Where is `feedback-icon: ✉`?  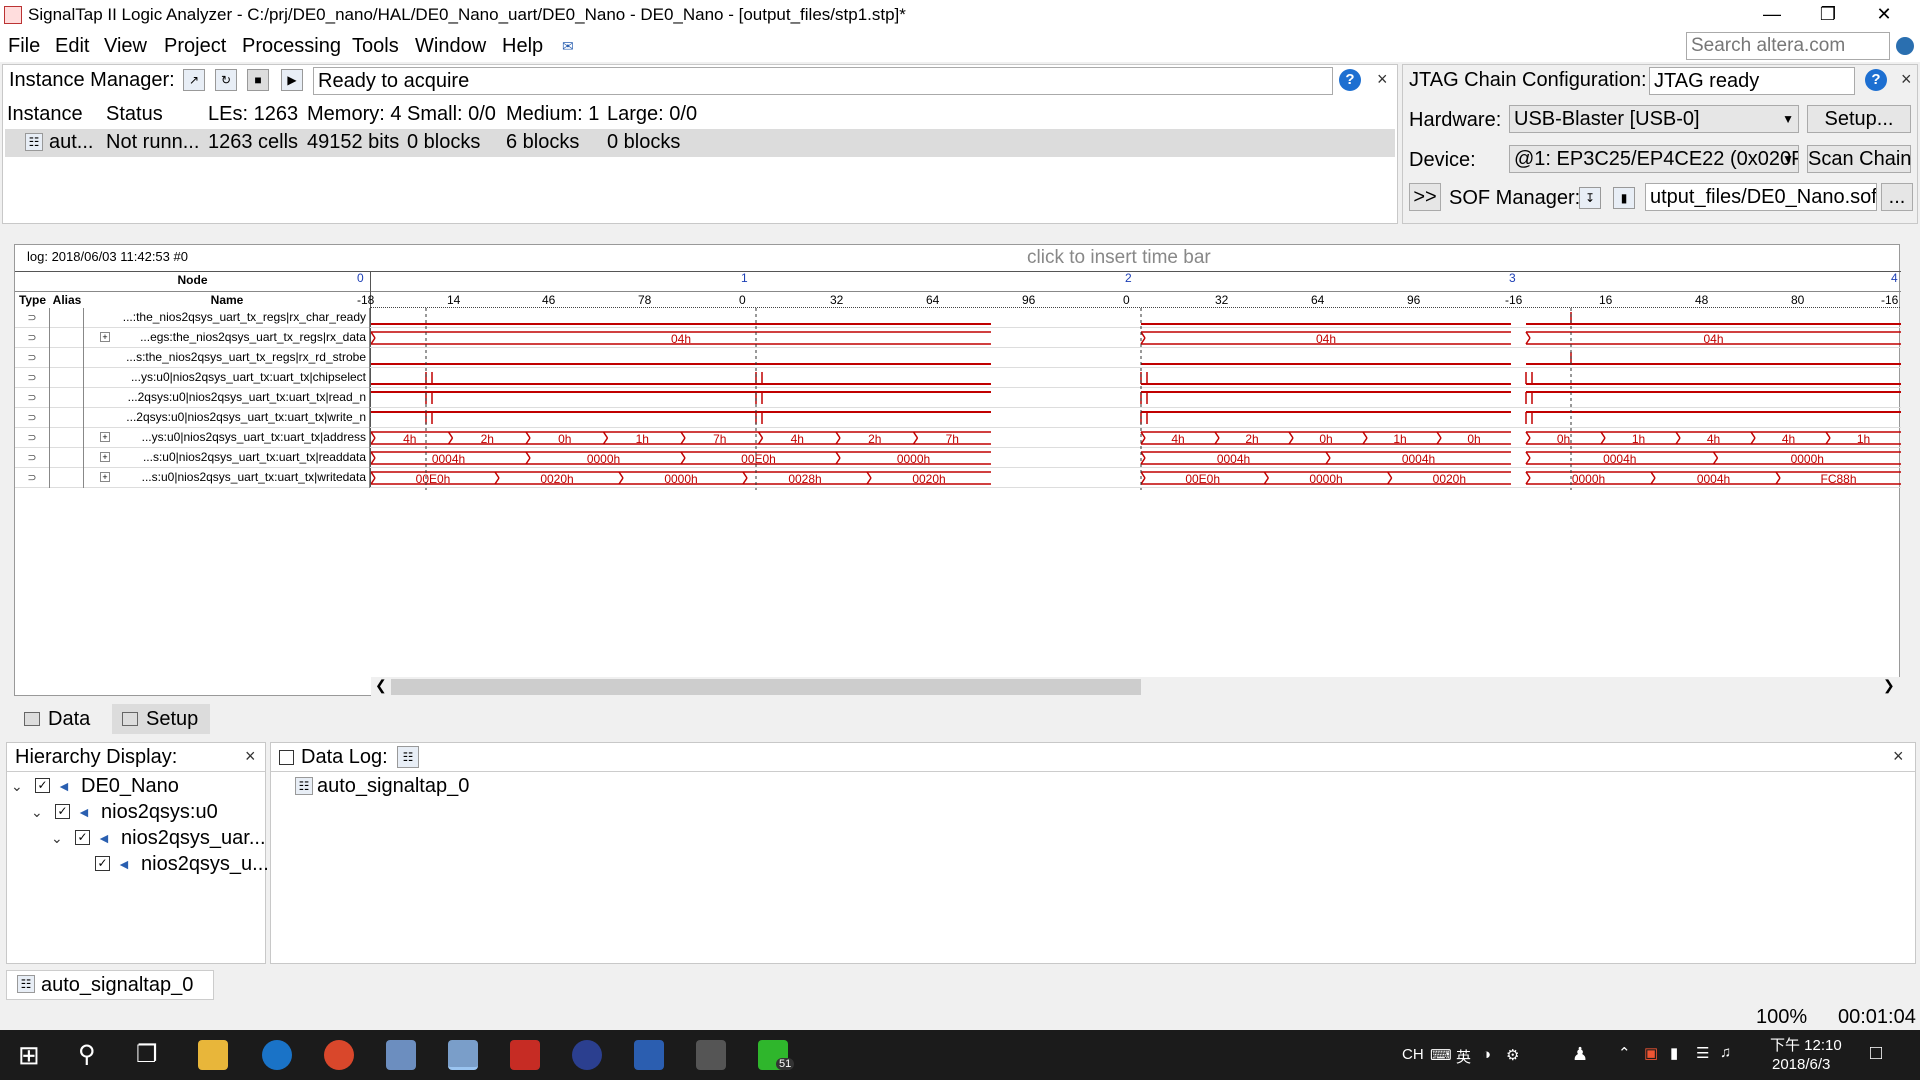
feedback-icon: ✉ is located at coordinates (568, 46).